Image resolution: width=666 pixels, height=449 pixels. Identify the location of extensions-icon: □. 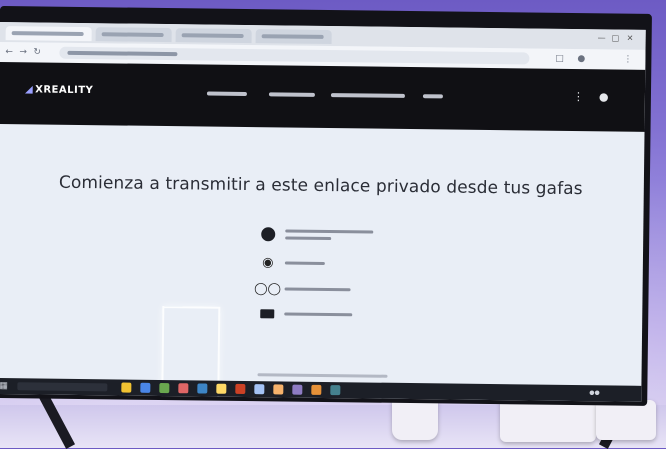
(559, 59).